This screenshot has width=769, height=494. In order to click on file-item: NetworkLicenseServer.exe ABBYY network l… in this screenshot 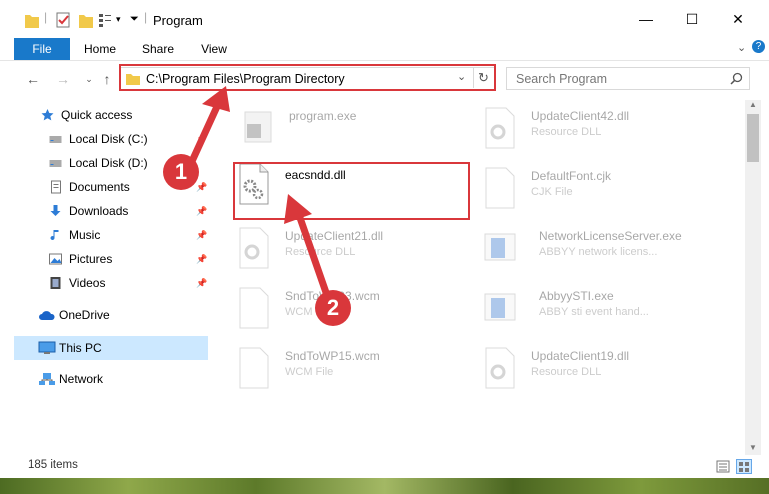, I will do `click(603, 250)`.